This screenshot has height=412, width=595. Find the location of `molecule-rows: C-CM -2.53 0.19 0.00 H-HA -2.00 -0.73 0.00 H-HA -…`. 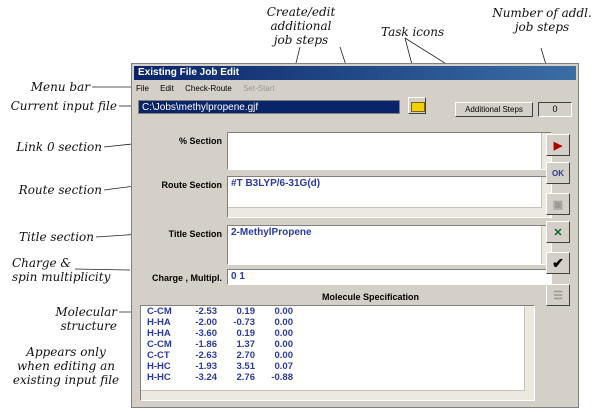

molecule-rows: C-CM -2.53 0.19 0.00 H-HA -2.00 -0.73 0.00 H-HA -… is located at coordinates (337, 344).